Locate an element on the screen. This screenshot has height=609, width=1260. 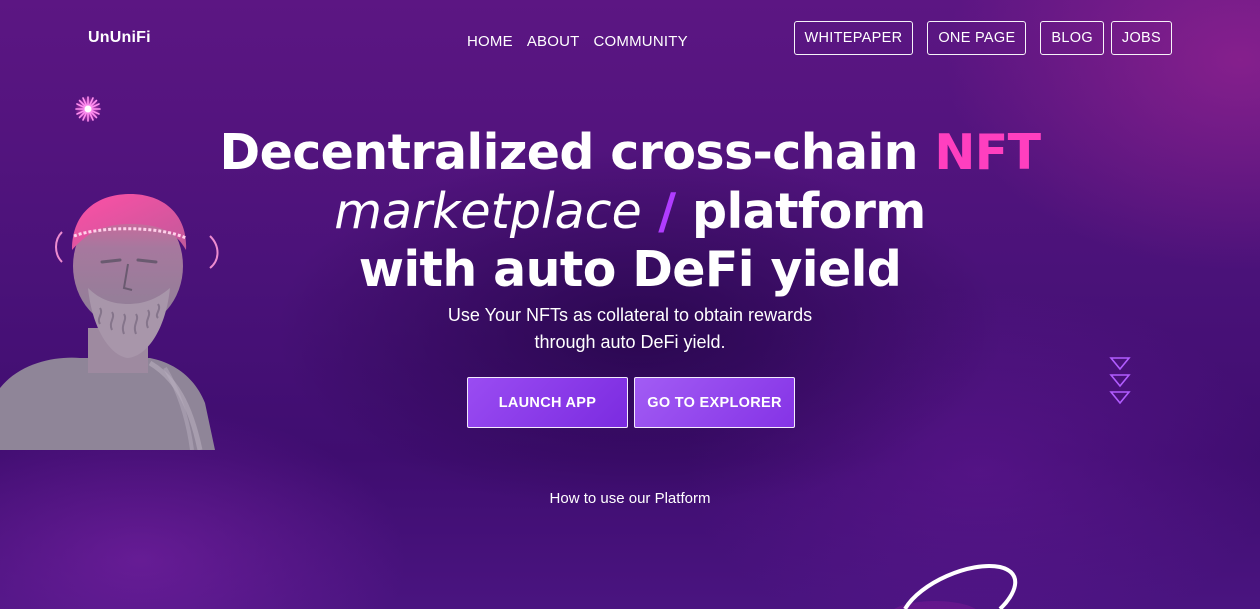
go-to-explorer-button: GO TO EXPLORER is located at coordinates (714, 402).